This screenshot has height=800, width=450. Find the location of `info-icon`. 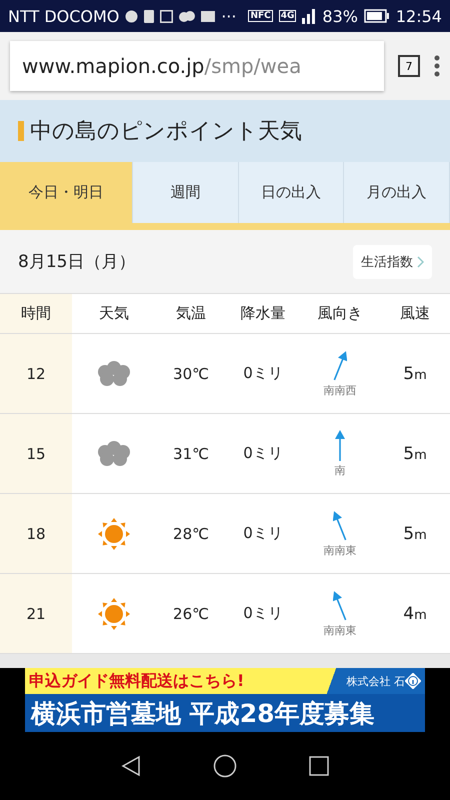

info-icon is located at coordinates (413, 681).